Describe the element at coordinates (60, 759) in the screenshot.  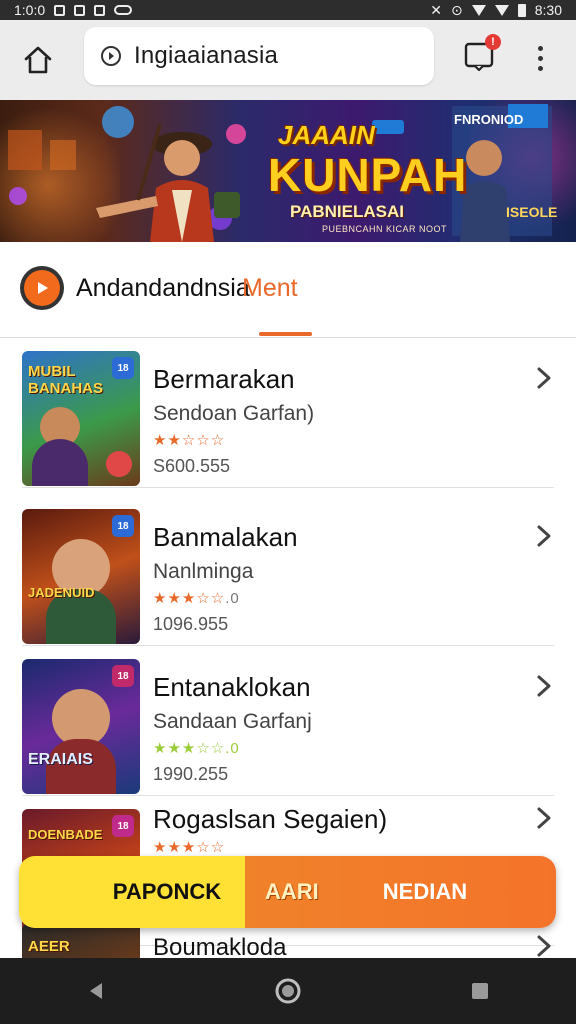
I see `thumb-label: ERAIAIS` at that location.